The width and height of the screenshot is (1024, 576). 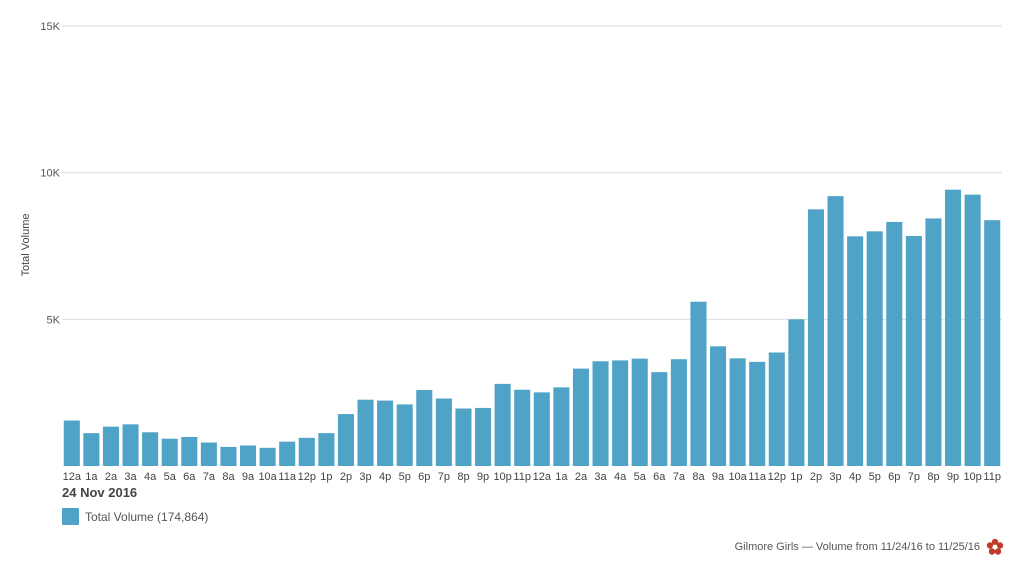 I want to click on x-tick-label: 10p, so click(x=502, y=477).